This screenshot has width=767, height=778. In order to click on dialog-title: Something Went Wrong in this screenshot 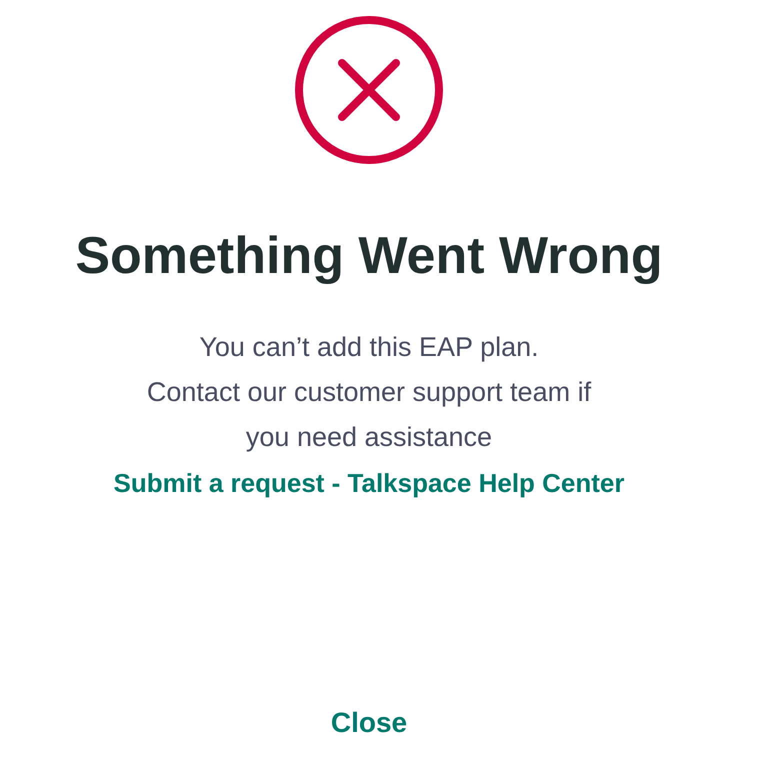, I will do `click(369, 256)`.